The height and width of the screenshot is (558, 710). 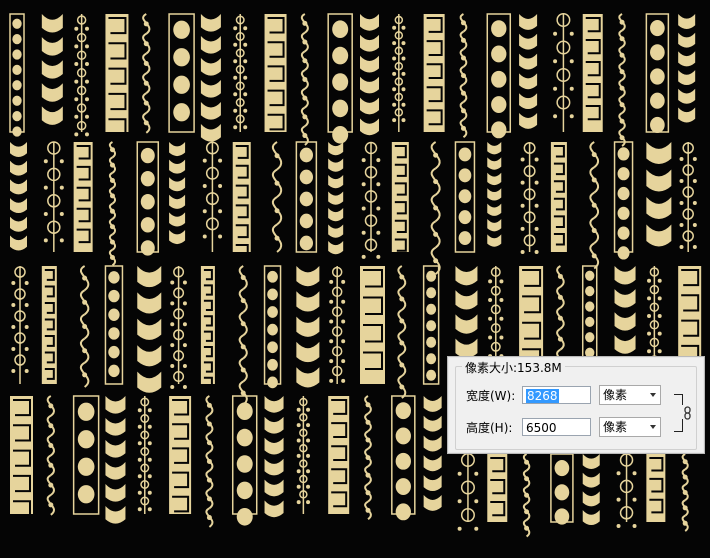 I want to click on width-unit-select: 像素, so click(x=630, y=395).